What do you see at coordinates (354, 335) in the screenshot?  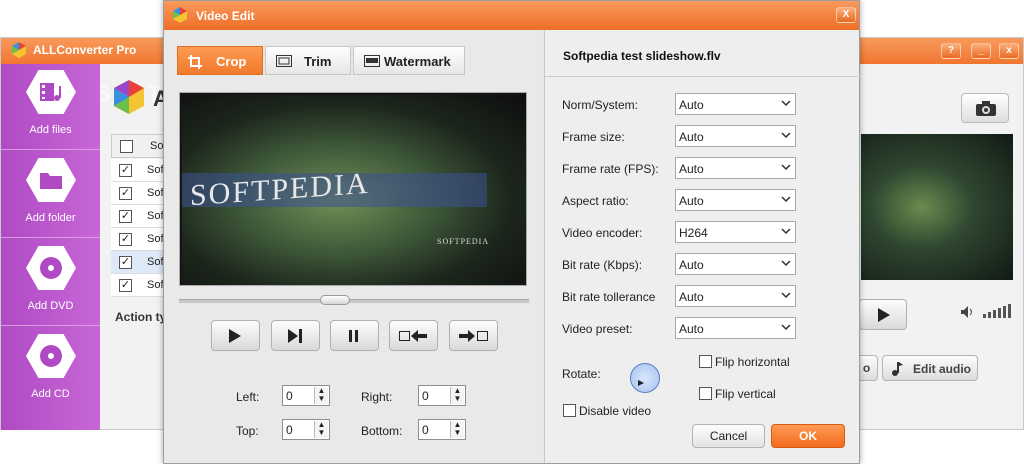 I see `pause-button` at bounding box center [354, 335].